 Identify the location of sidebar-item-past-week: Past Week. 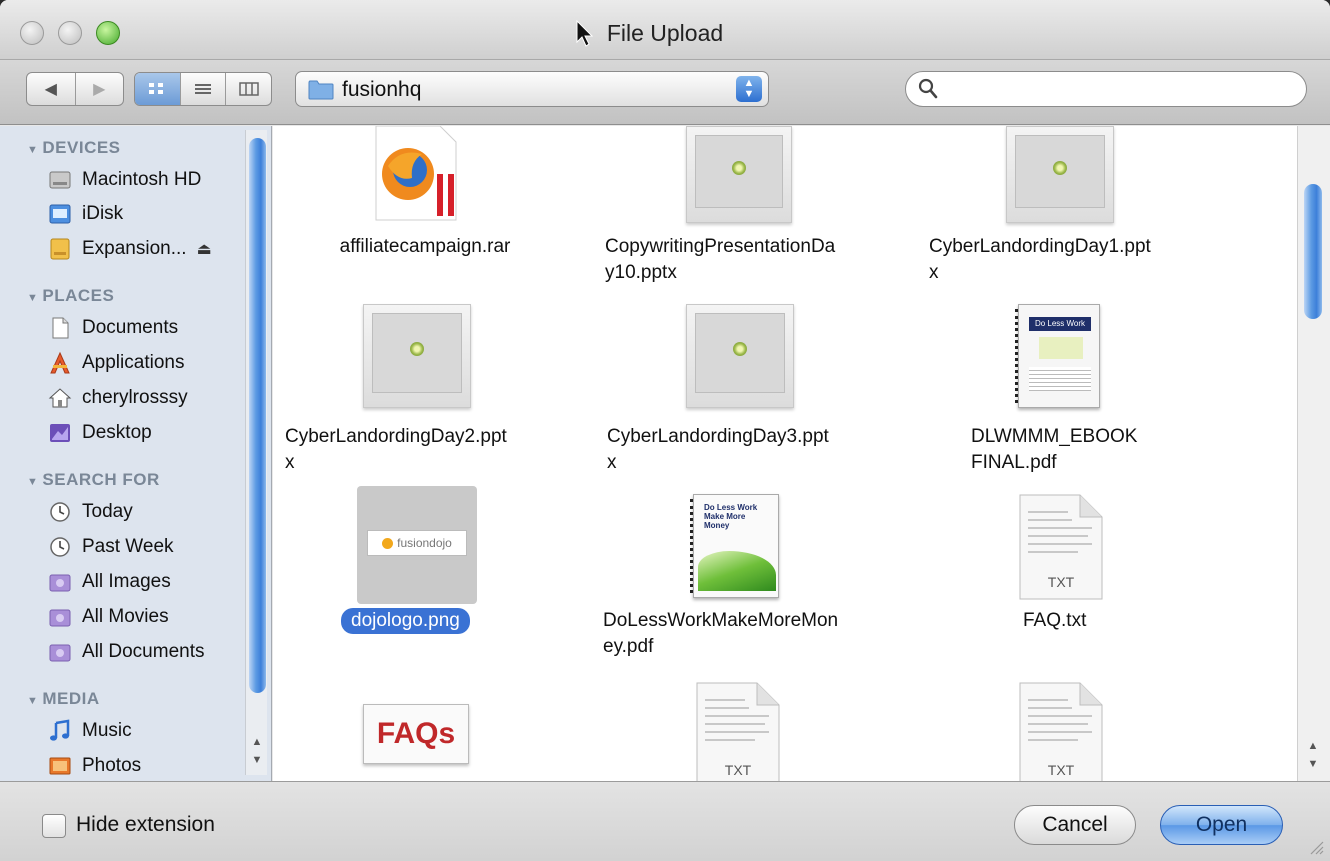
(111, 547).